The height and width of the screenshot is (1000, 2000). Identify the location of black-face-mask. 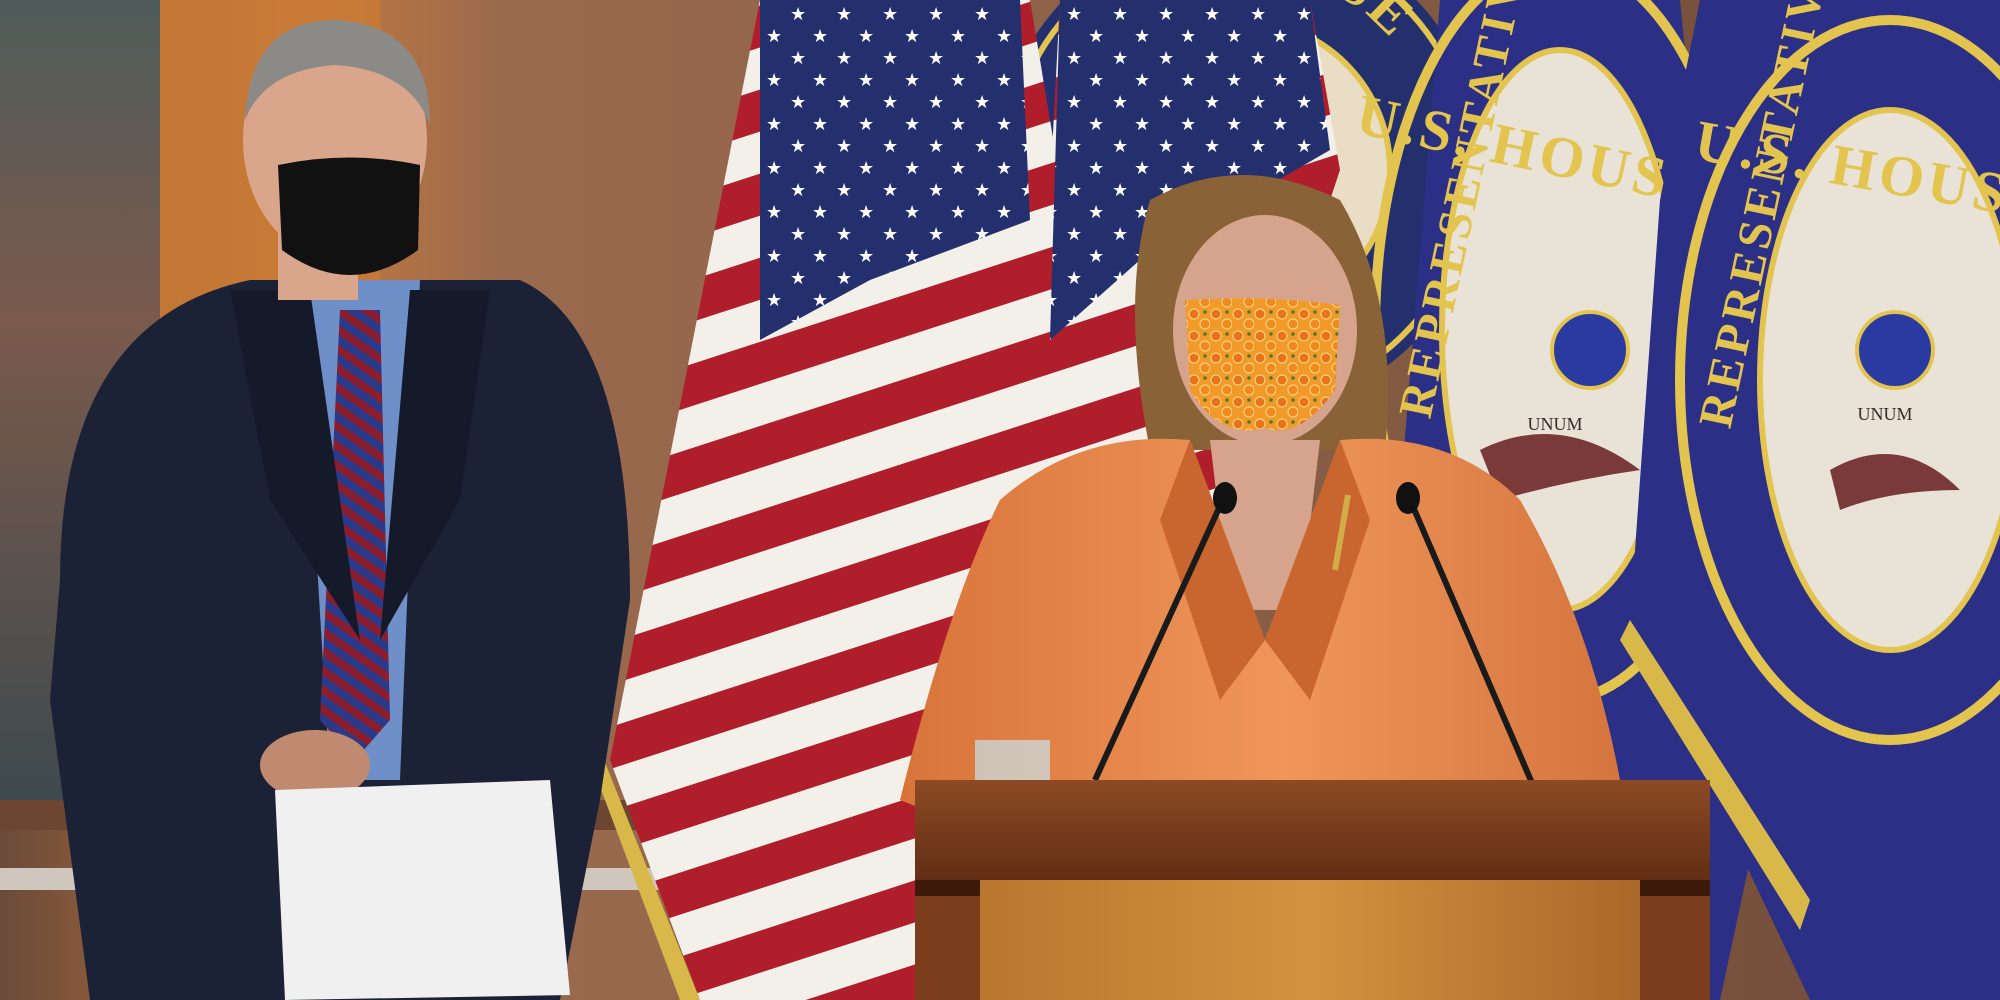
(349, 216).